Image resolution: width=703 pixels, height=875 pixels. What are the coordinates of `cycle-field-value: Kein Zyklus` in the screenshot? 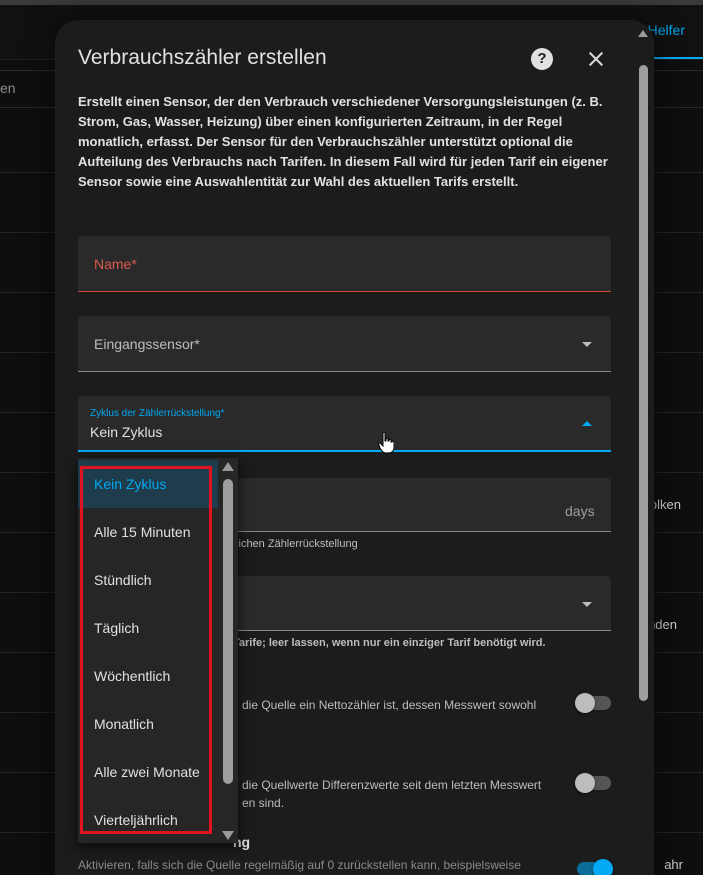 It's located at (126, 432).